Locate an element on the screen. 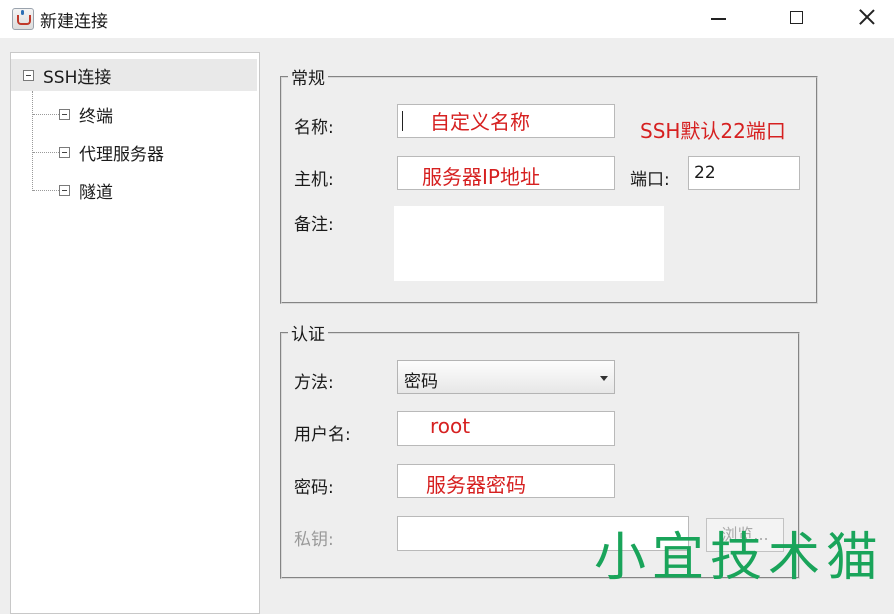  close-button is located at coordinates (867, 18).